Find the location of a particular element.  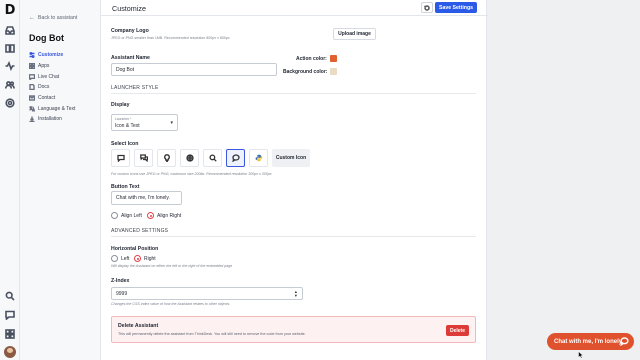

lightbulb-icon is located at coordinates (166, 158).